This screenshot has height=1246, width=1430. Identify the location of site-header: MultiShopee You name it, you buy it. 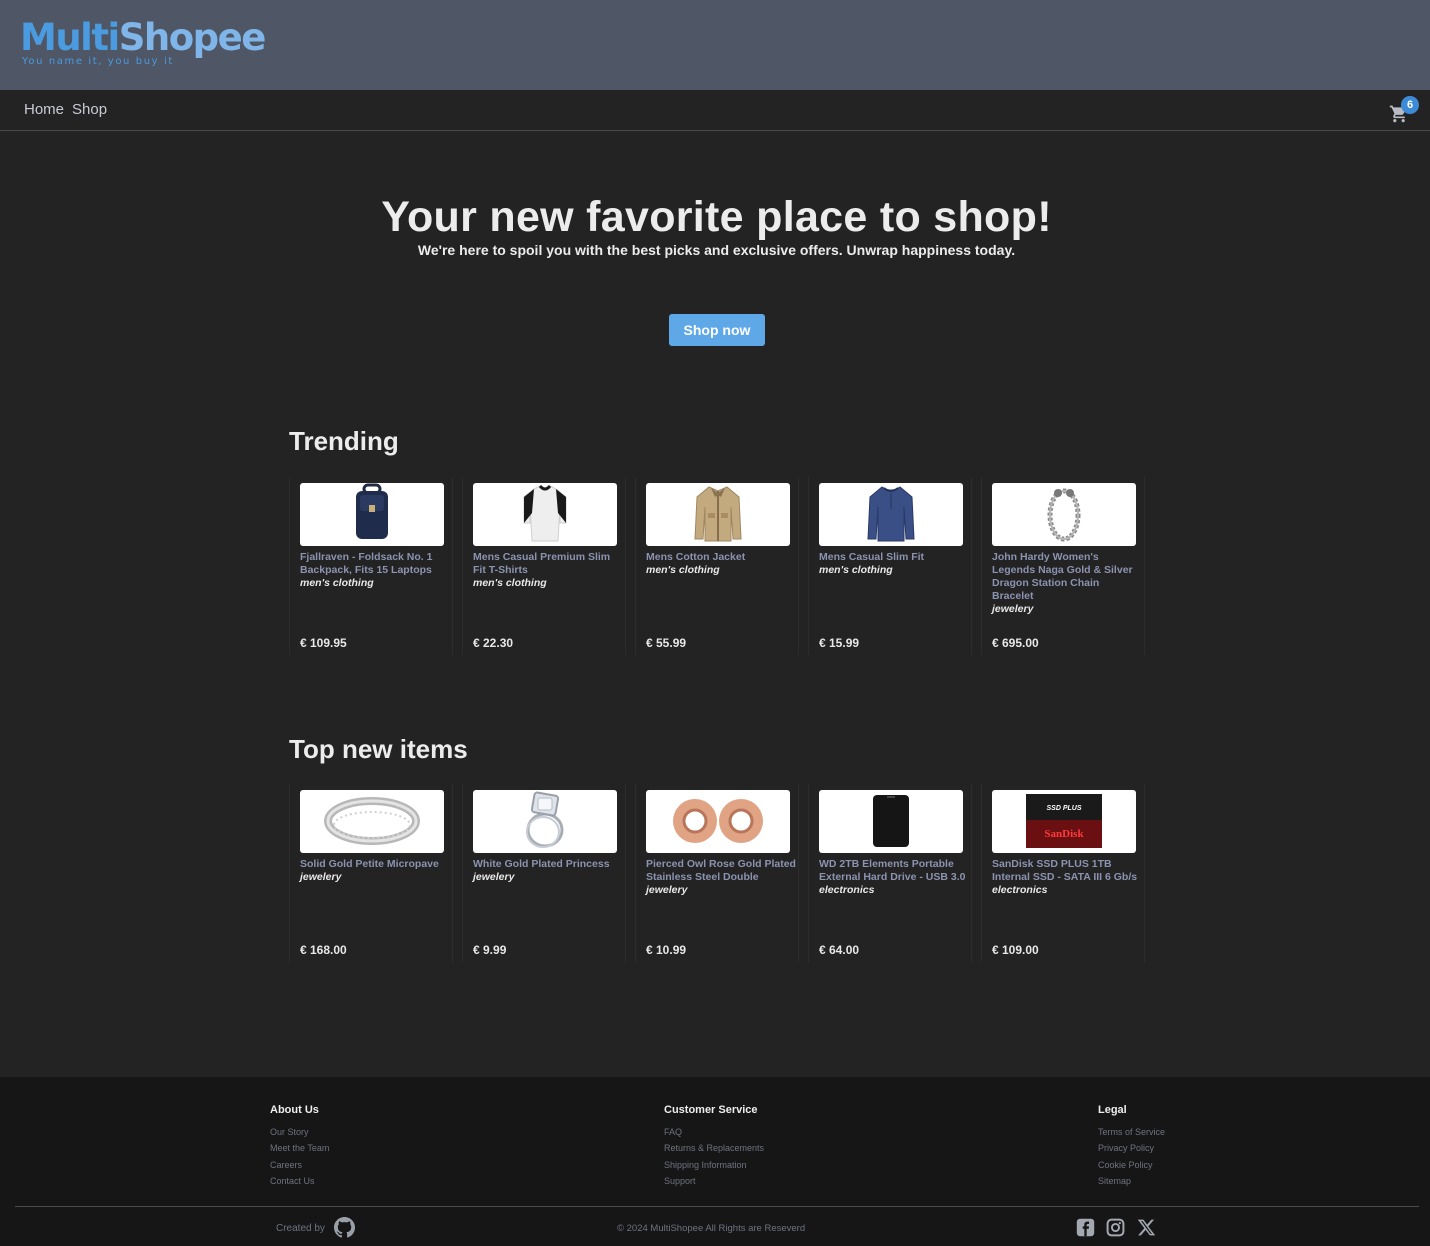
(715, 45).